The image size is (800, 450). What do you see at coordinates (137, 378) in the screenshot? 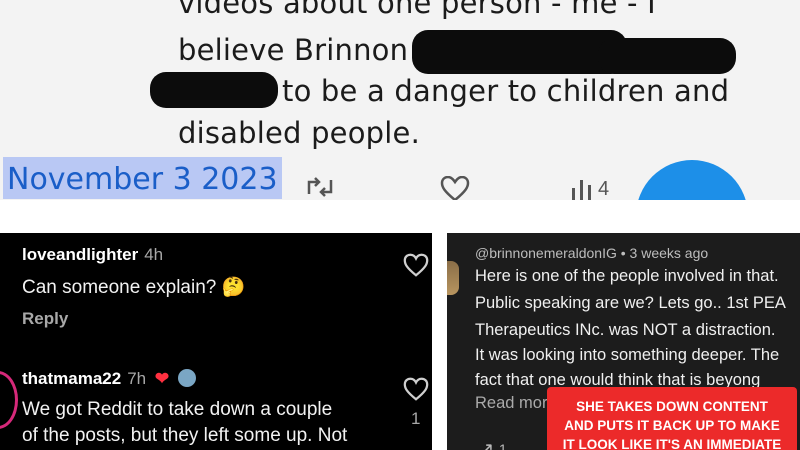
I see `comment-2-time: 7h` at bounding box center [137, 378].